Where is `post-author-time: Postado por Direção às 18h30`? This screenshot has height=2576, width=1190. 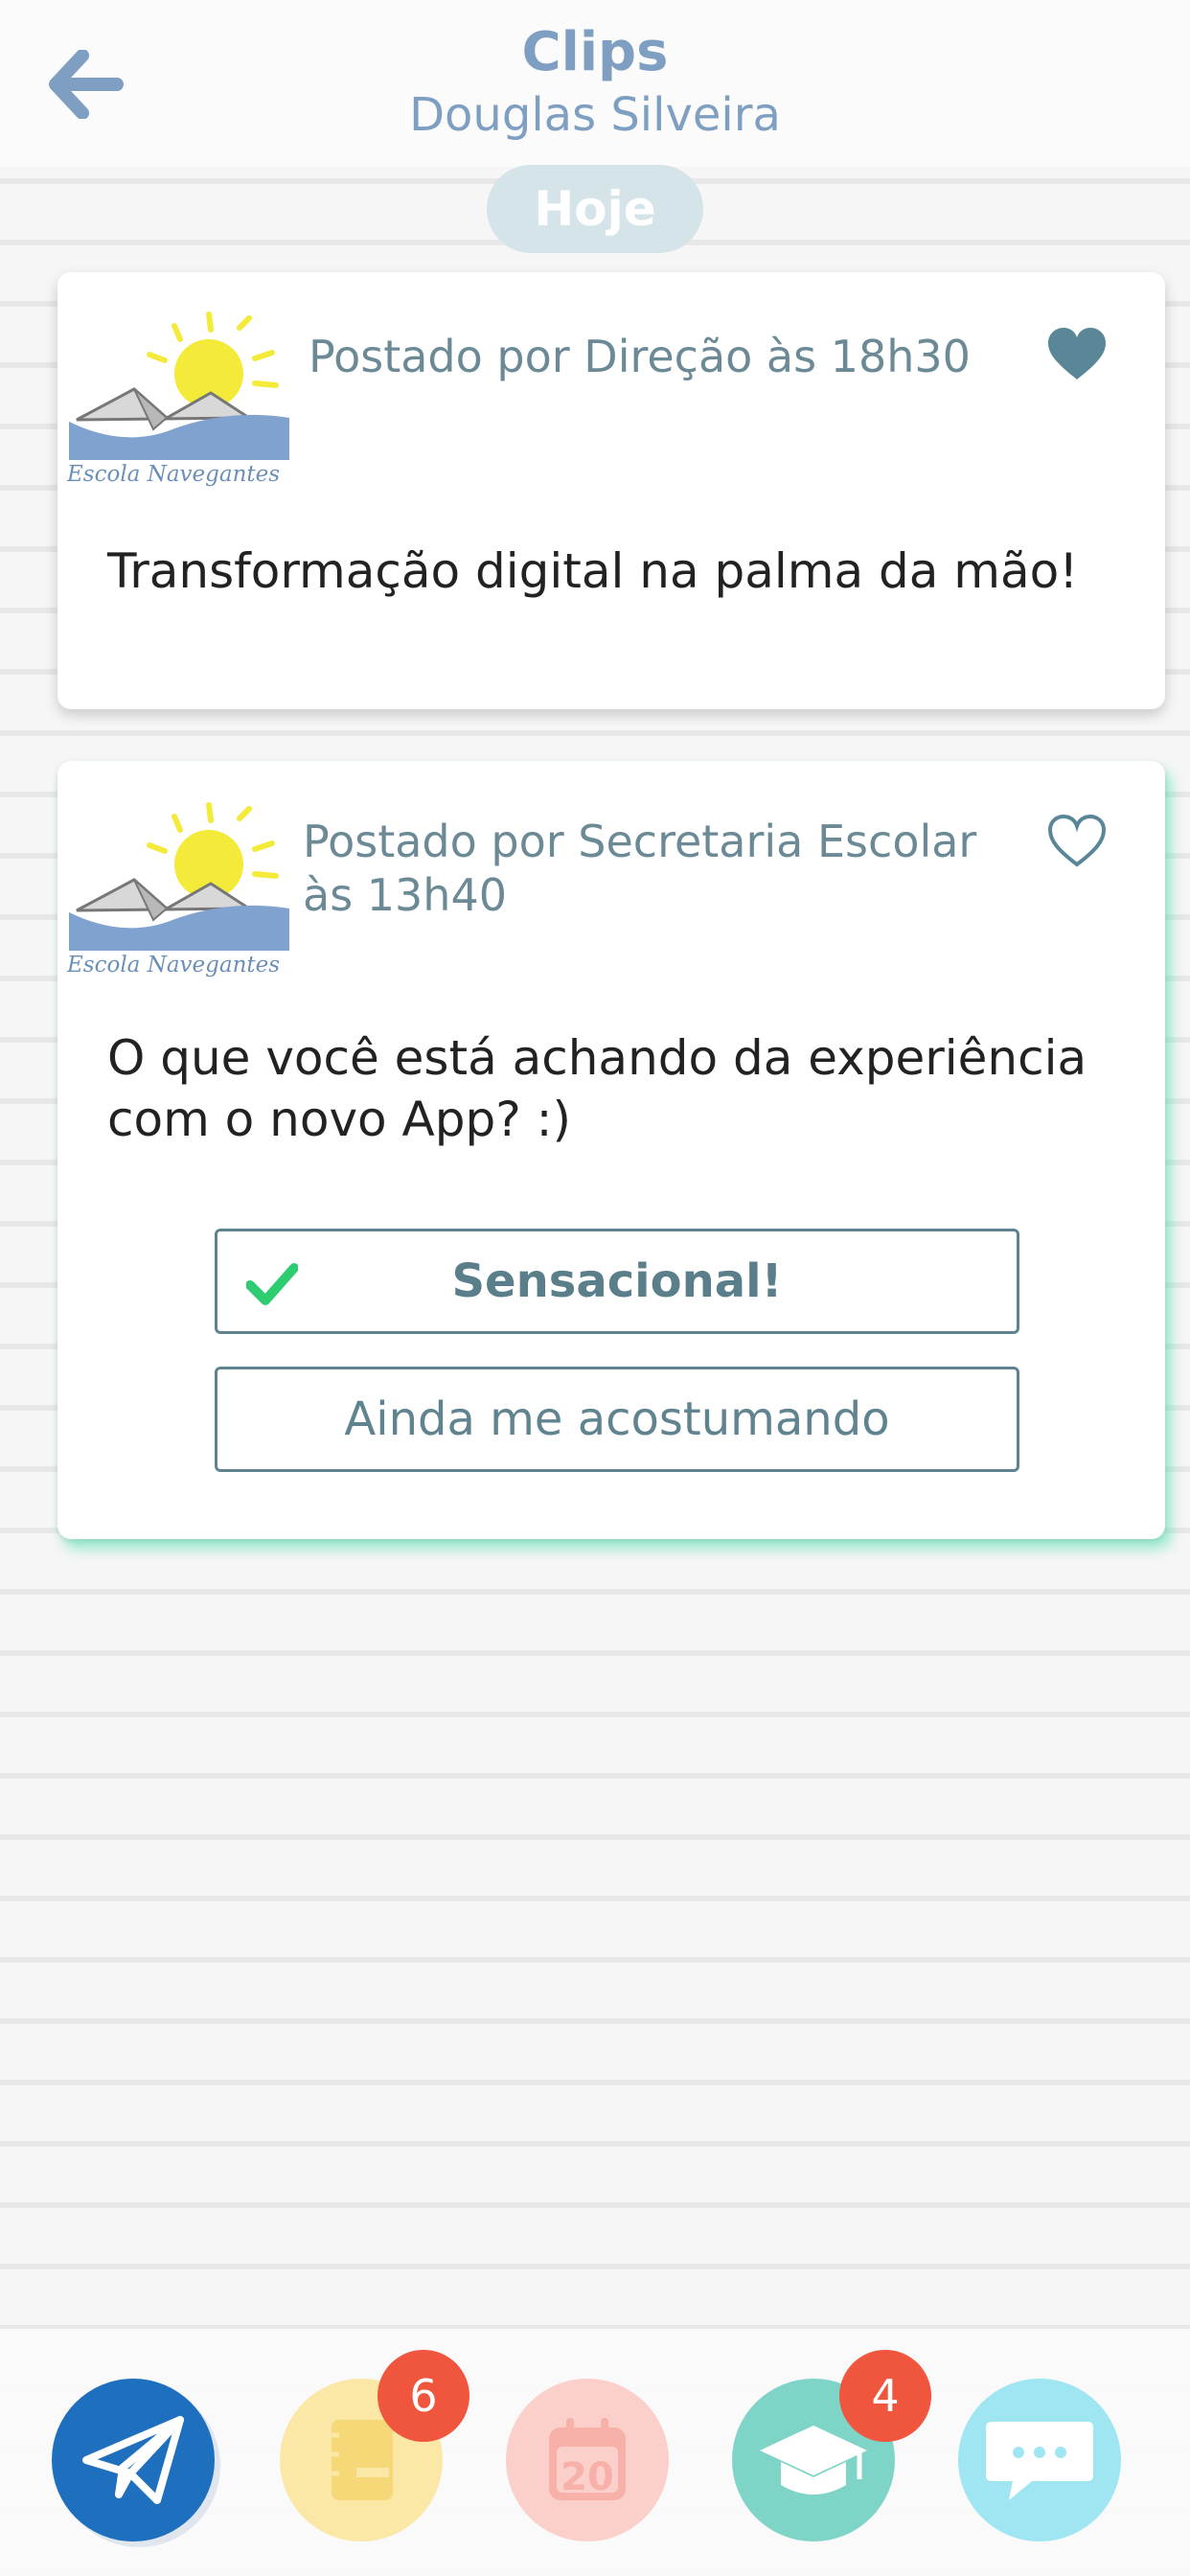
post-author-time: Postado por Direção às 18h30 is located at coordinates (640, 356).